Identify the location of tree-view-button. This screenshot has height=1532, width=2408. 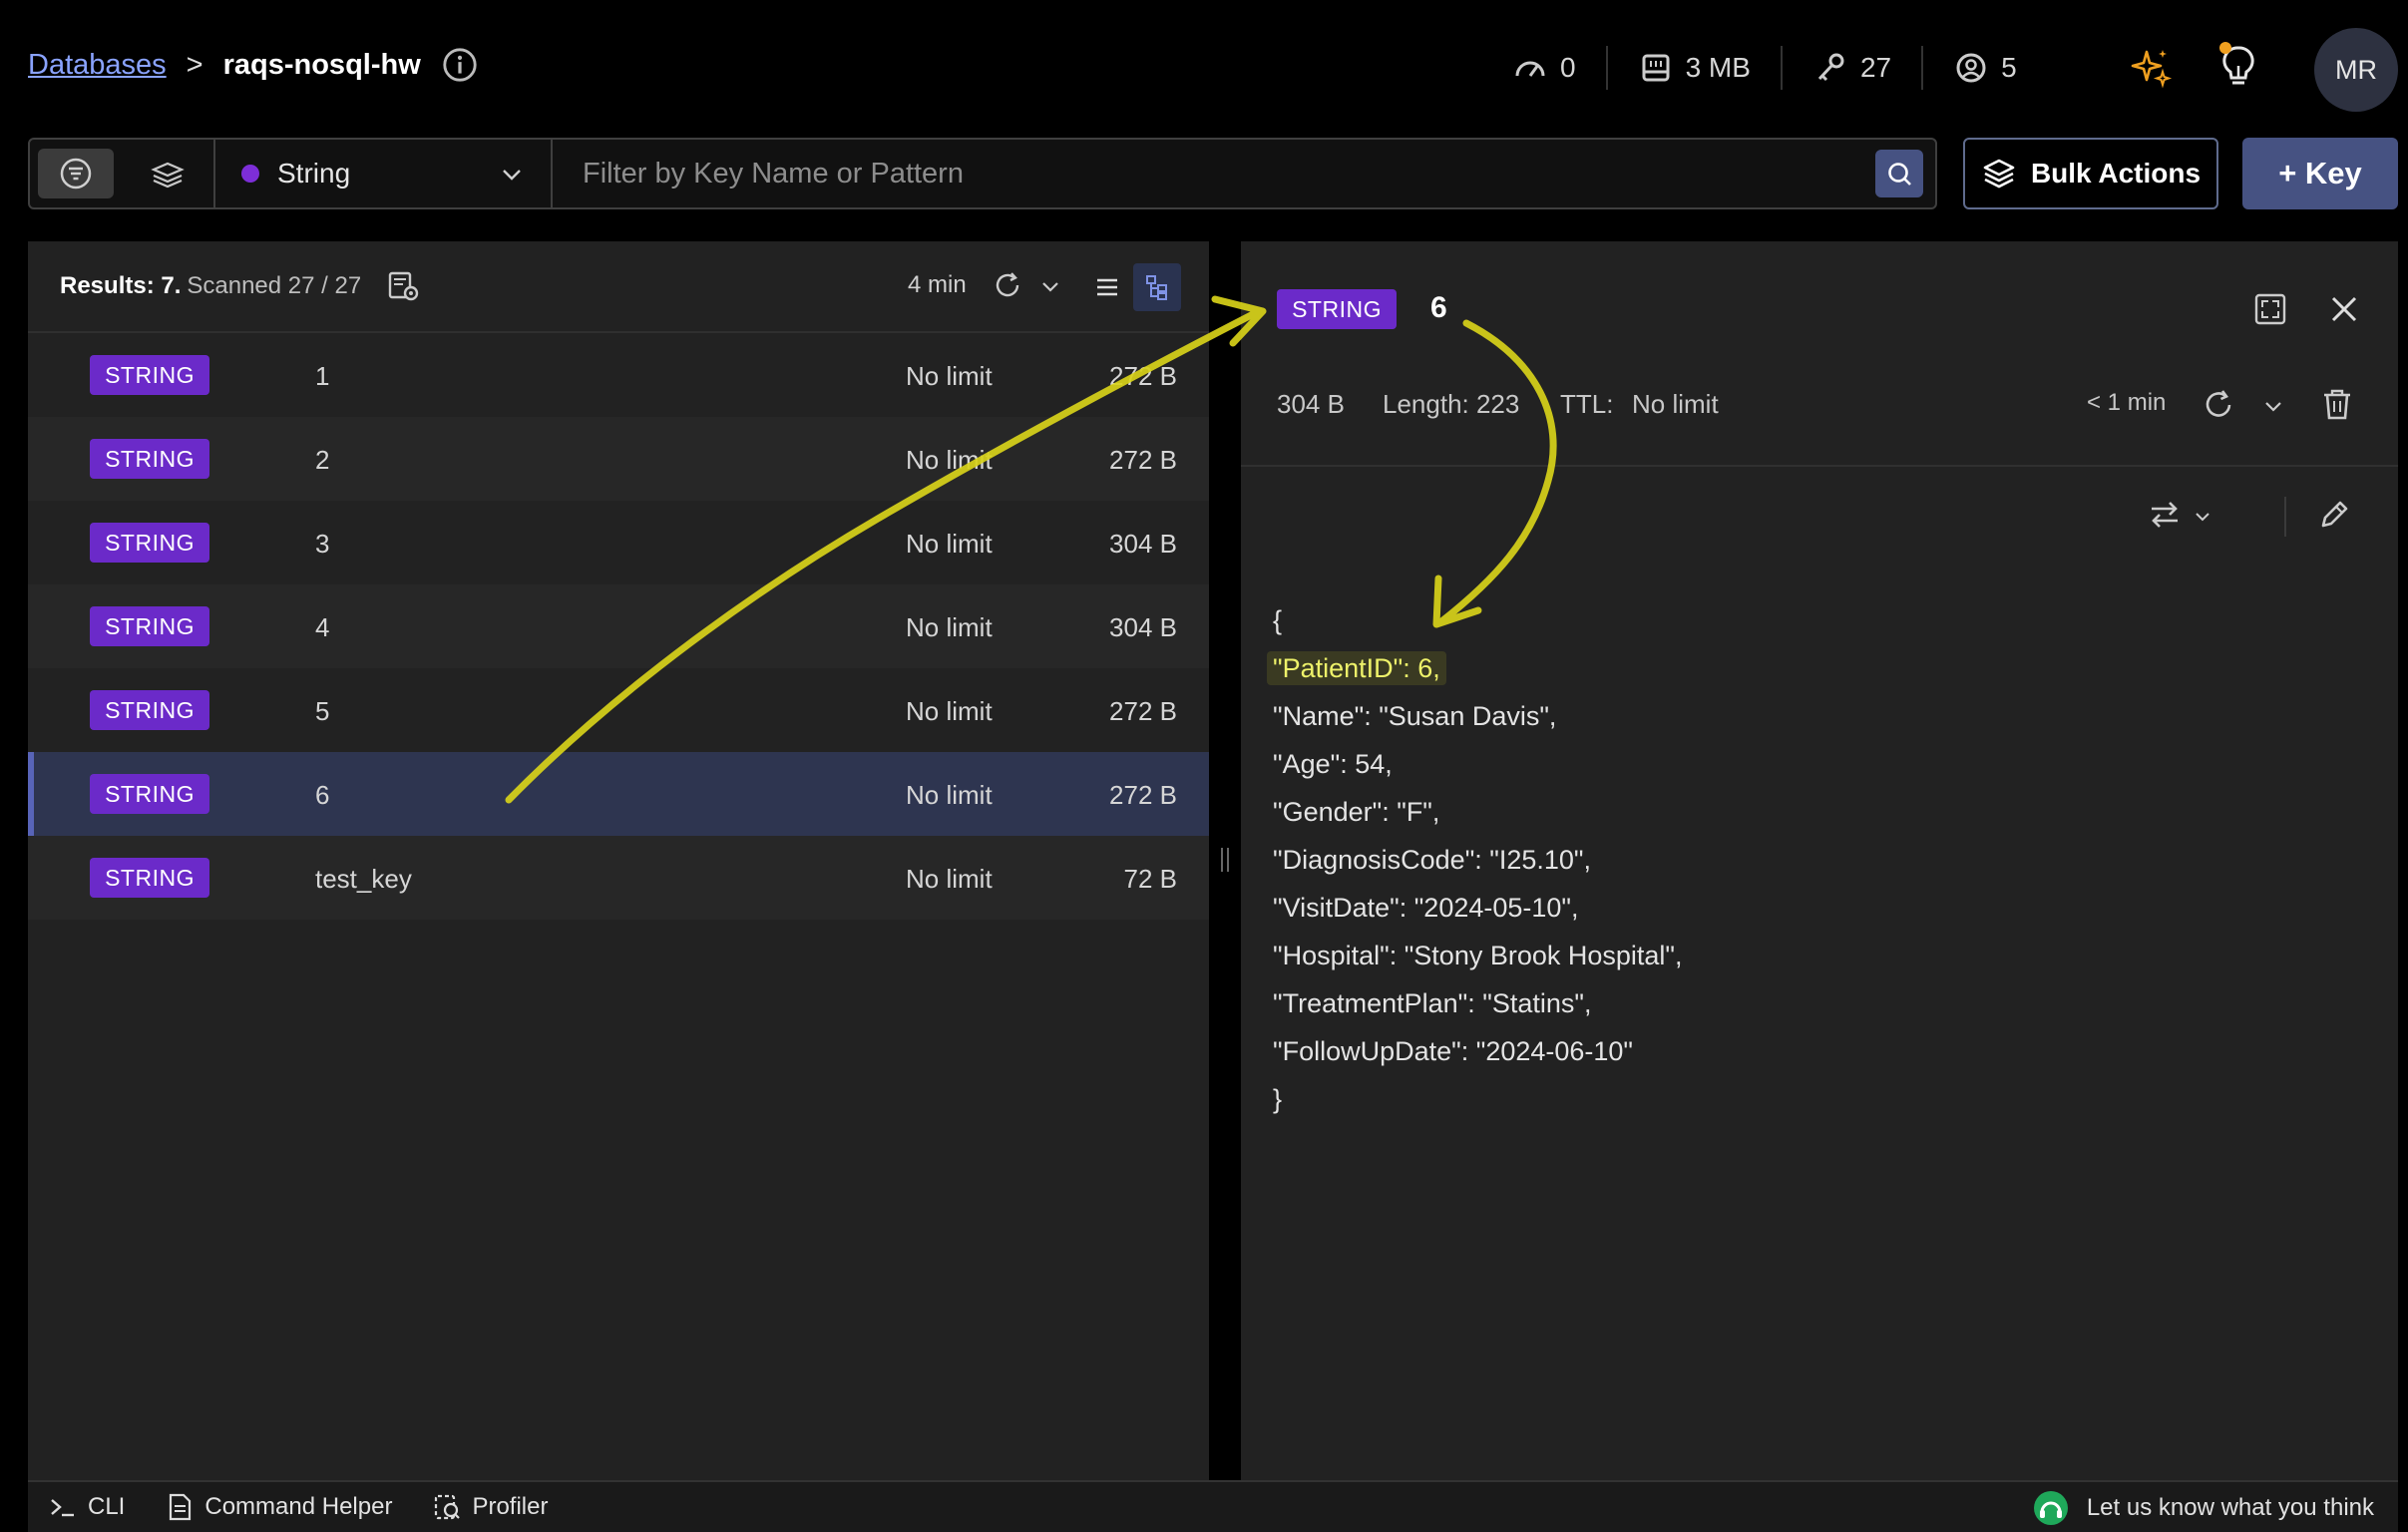
(1157, 287).